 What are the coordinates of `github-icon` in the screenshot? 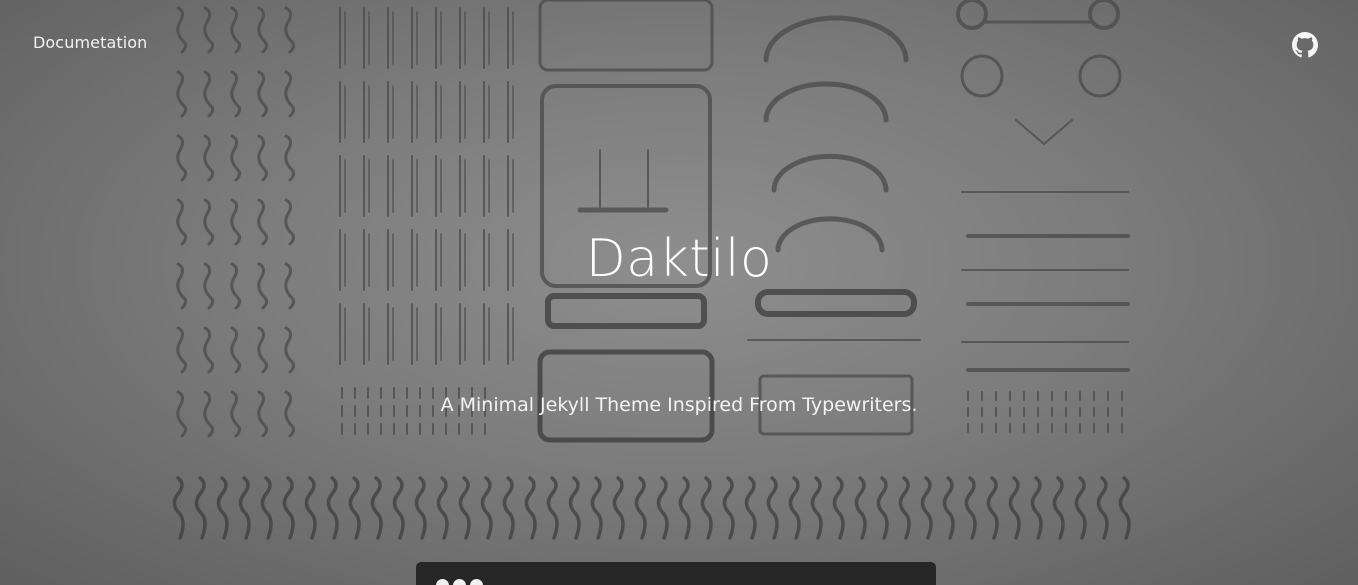 It's located at (1305, 45).